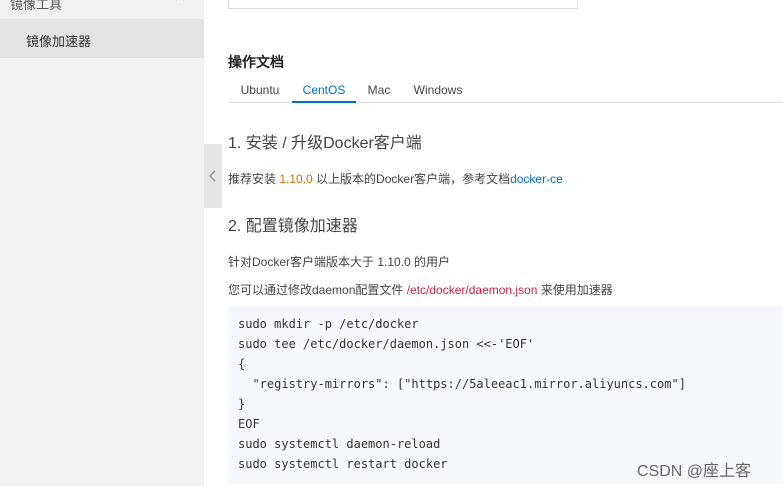 The image size is (783, 486). Describe the element at coordinates (325, 143) in the screenshot. I see `step1-heading: 1. 安装 / 升级Docker客户端` at that location.